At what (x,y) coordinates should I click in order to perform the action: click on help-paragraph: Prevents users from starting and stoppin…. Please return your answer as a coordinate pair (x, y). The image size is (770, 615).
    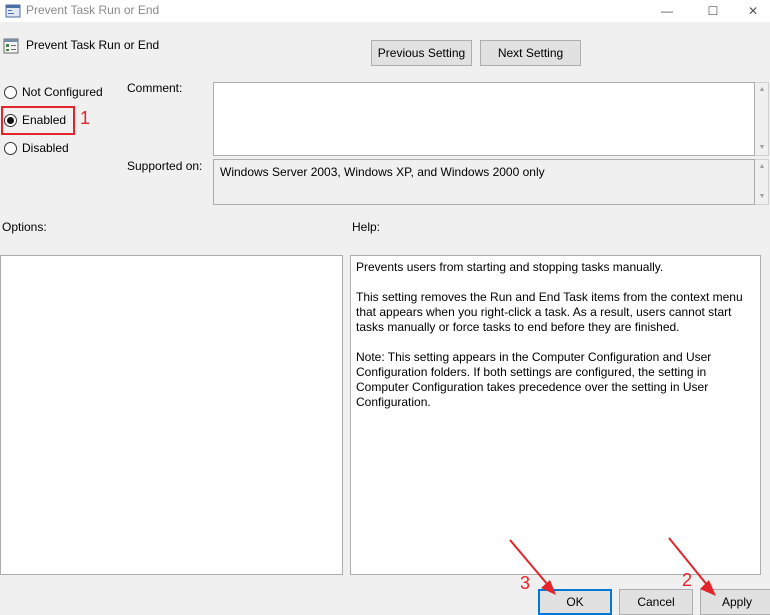
    Looking at the image, I should click on (510, 267).